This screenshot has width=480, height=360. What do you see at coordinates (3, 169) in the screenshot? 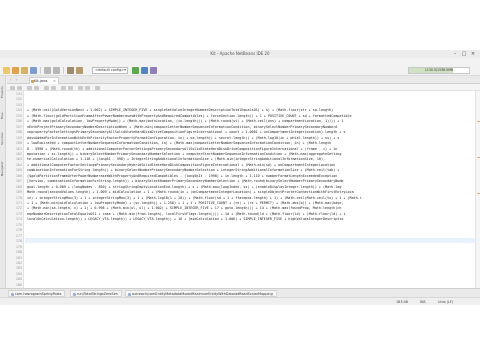
I see `side-tab-navigator: Navigator` at bounding box center [3, 169].